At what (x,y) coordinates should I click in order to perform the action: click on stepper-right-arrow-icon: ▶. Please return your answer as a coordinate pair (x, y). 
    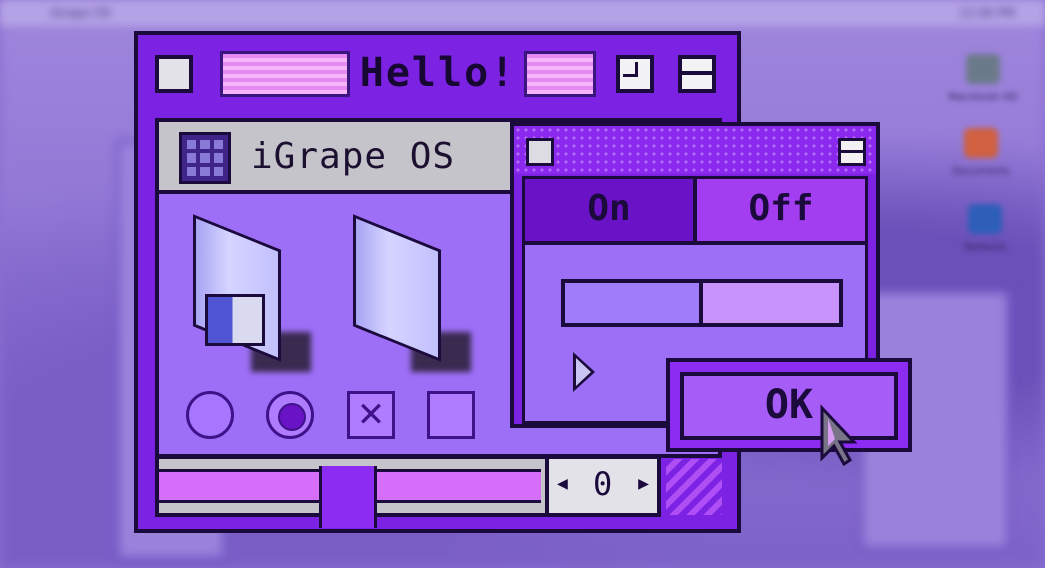
    Looking at the image, I should click on (643, 483).